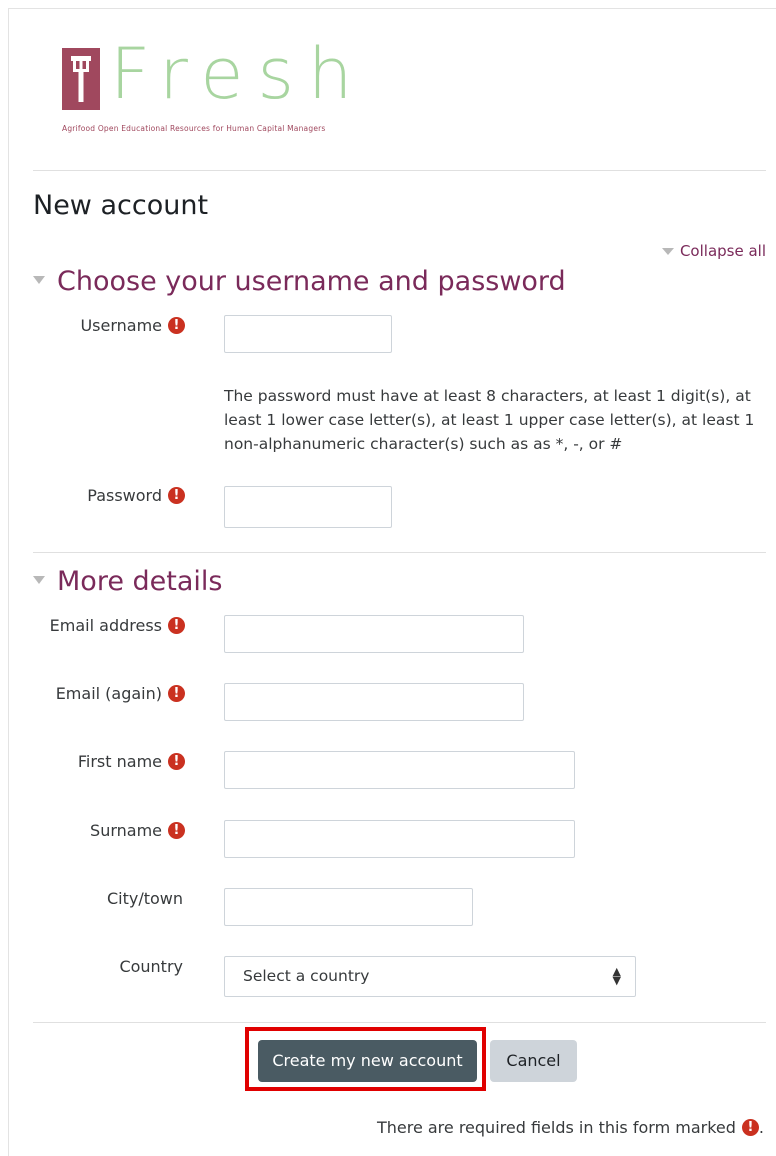 This screenshot has width=776, height=1156. I want to click on city-label: City/town, so click(144, 898).